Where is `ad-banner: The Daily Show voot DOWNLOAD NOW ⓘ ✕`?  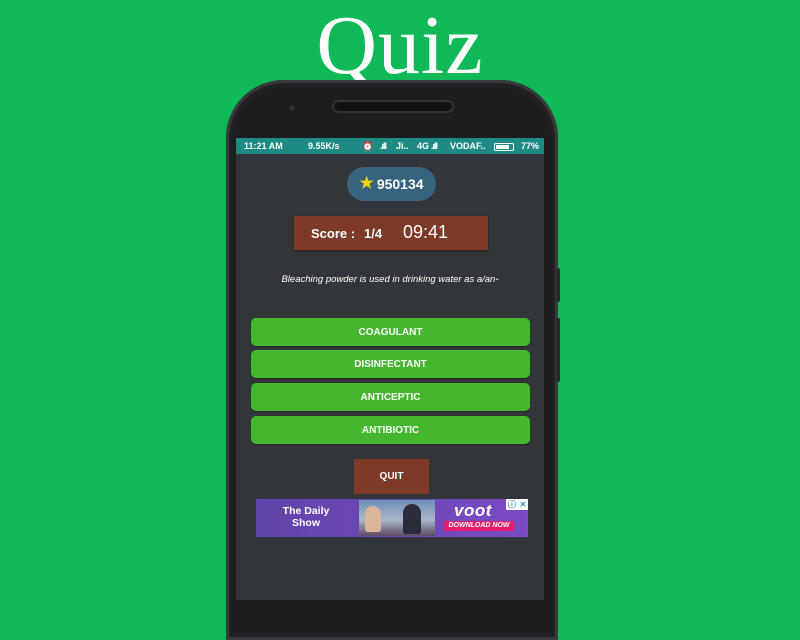 ad-banner: The Daily Show voot DOWNLOAD NOW ⓘ ✕ is located at coordinates (392, 518).